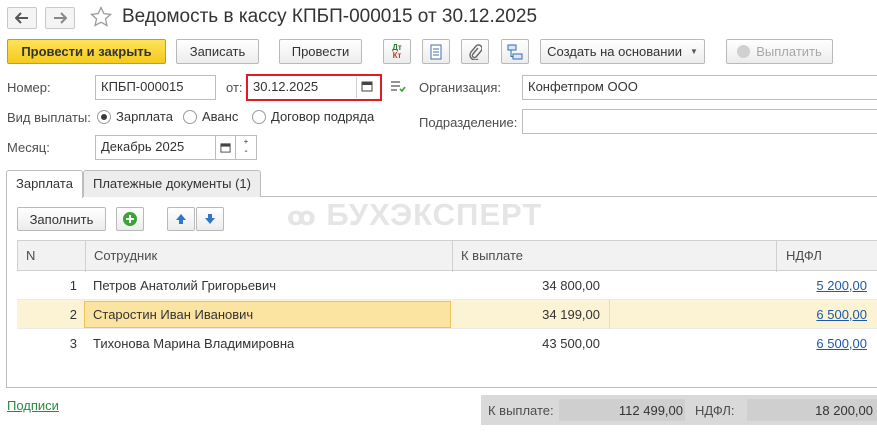  I want to click on total-amount-label: К выплате:, so click(521, 410).